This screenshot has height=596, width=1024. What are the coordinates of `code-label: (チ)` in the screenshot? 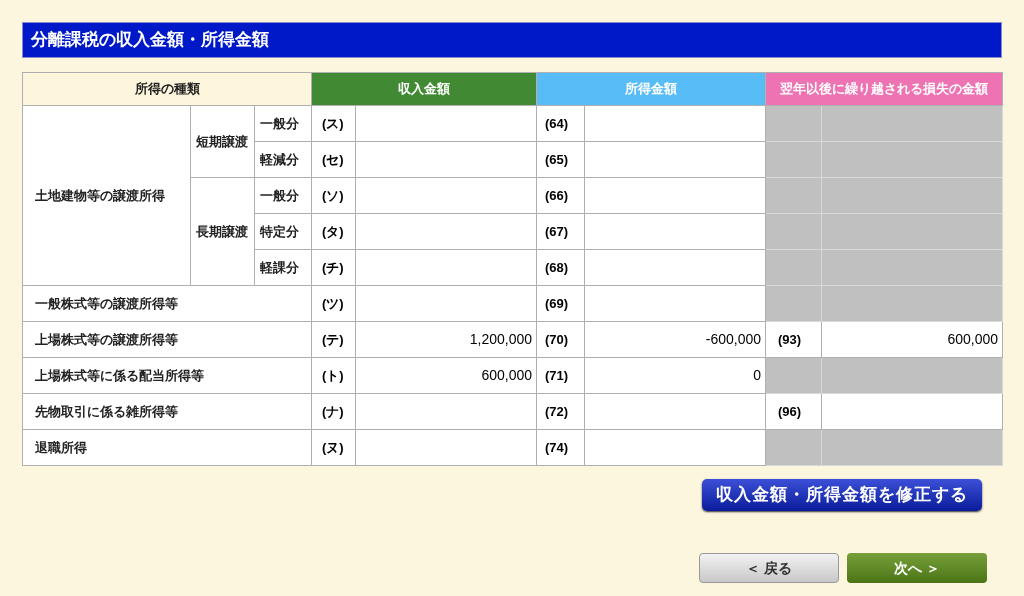 It's located at (333, 267).